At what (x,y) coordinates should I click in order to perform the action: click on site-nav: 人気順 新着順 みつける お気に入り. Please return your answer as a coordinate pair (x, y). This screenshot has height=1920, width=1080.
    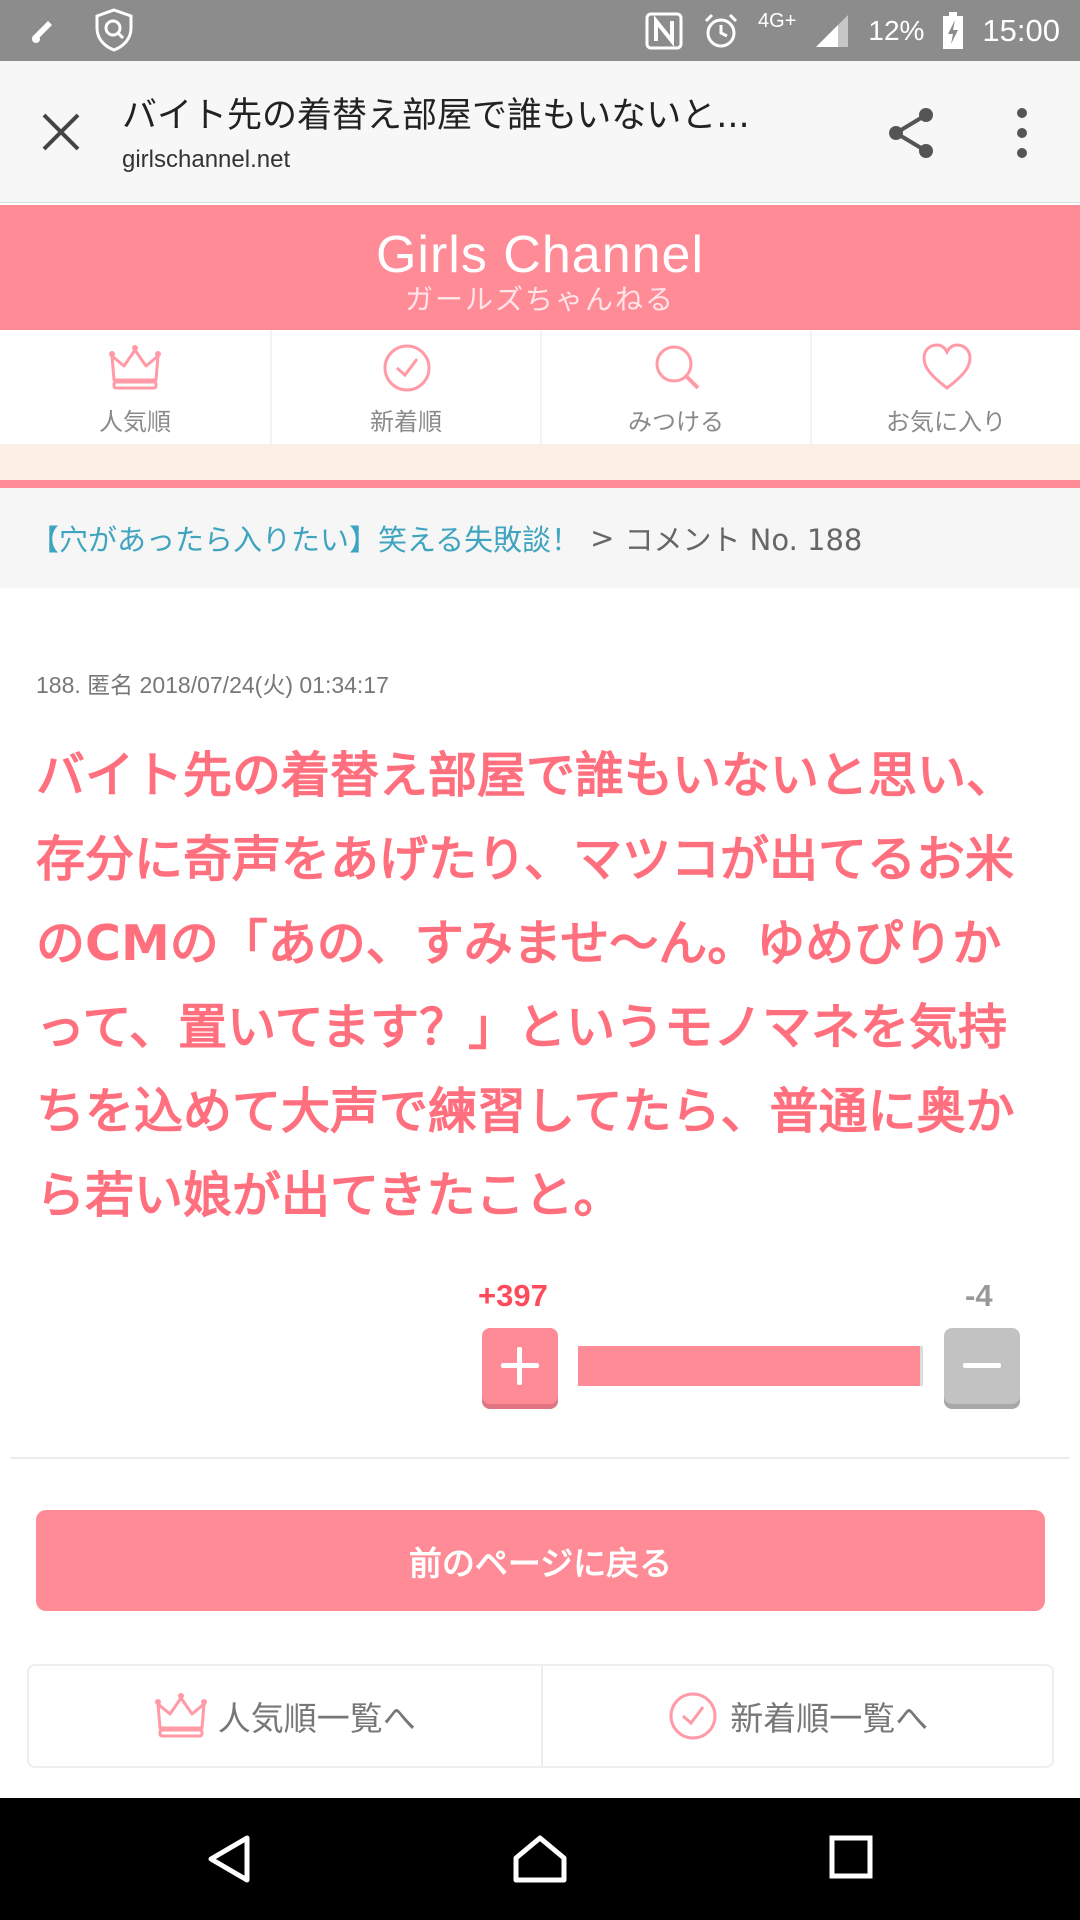
    Looking at the image, I should click on (540, 387).